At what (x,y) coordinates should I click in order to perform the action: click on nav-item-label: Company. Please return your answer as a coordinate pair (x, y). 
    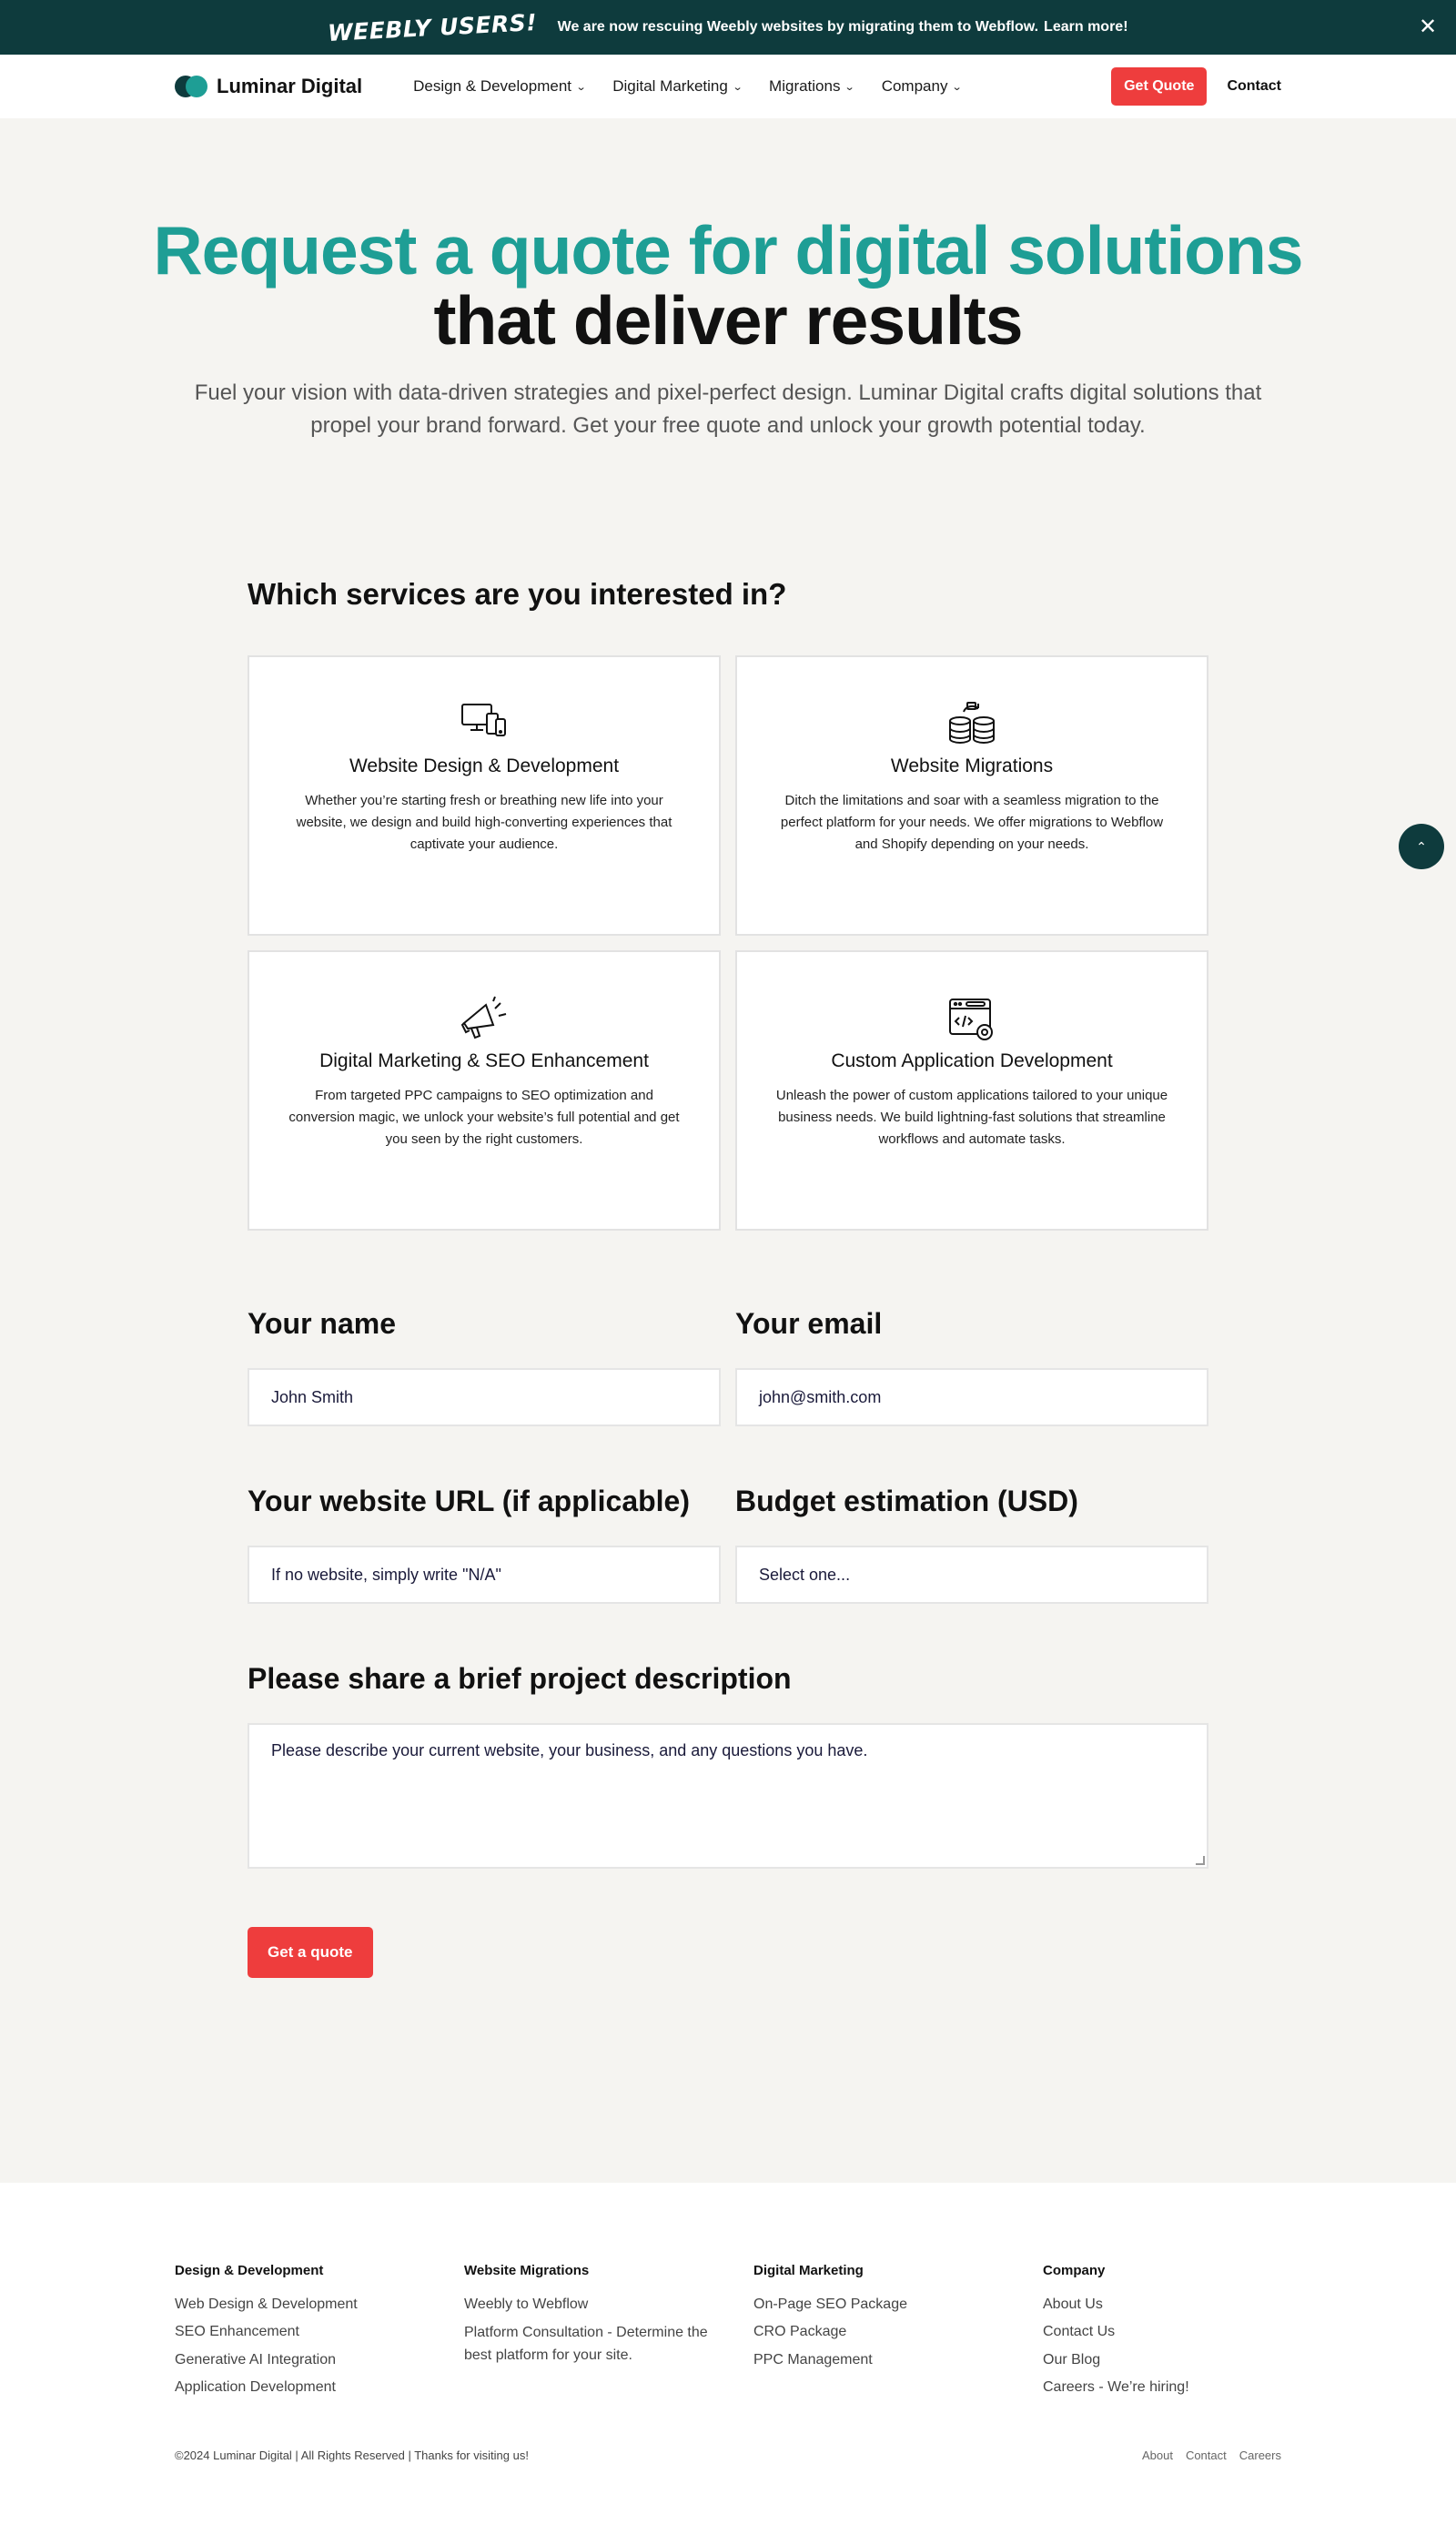
    Looking at the image, I should click on (915, 86).